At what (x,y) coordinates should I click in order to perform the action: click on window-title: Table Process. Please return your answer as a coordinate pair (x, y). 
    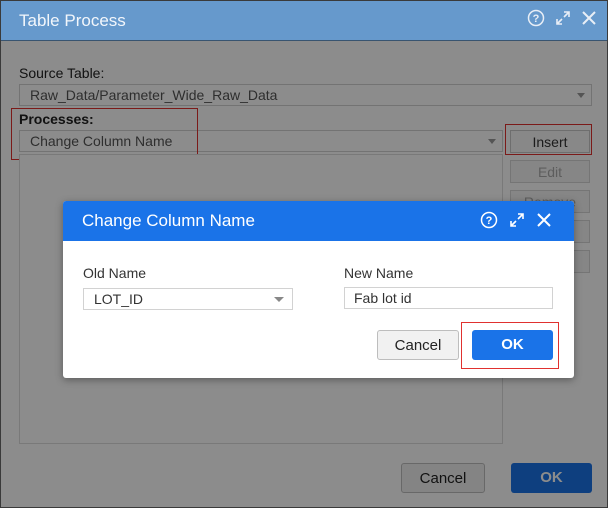
    Looking at the image, I should click on (72, 20).